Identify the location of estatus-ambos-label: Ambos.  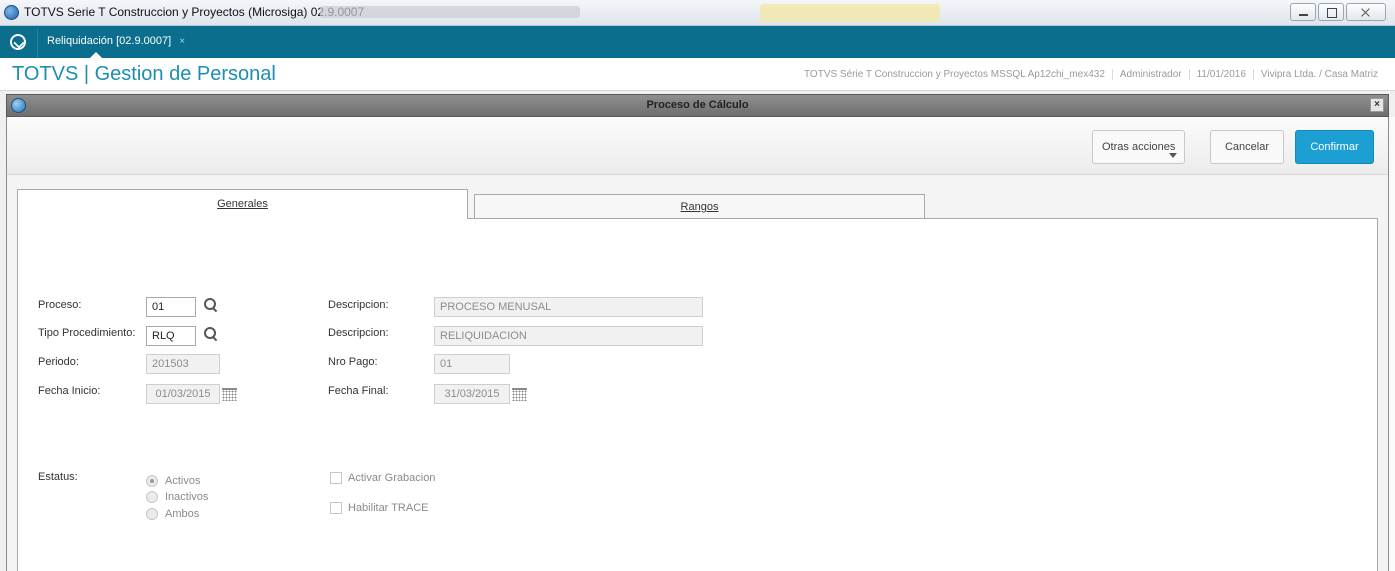
(182, 514).